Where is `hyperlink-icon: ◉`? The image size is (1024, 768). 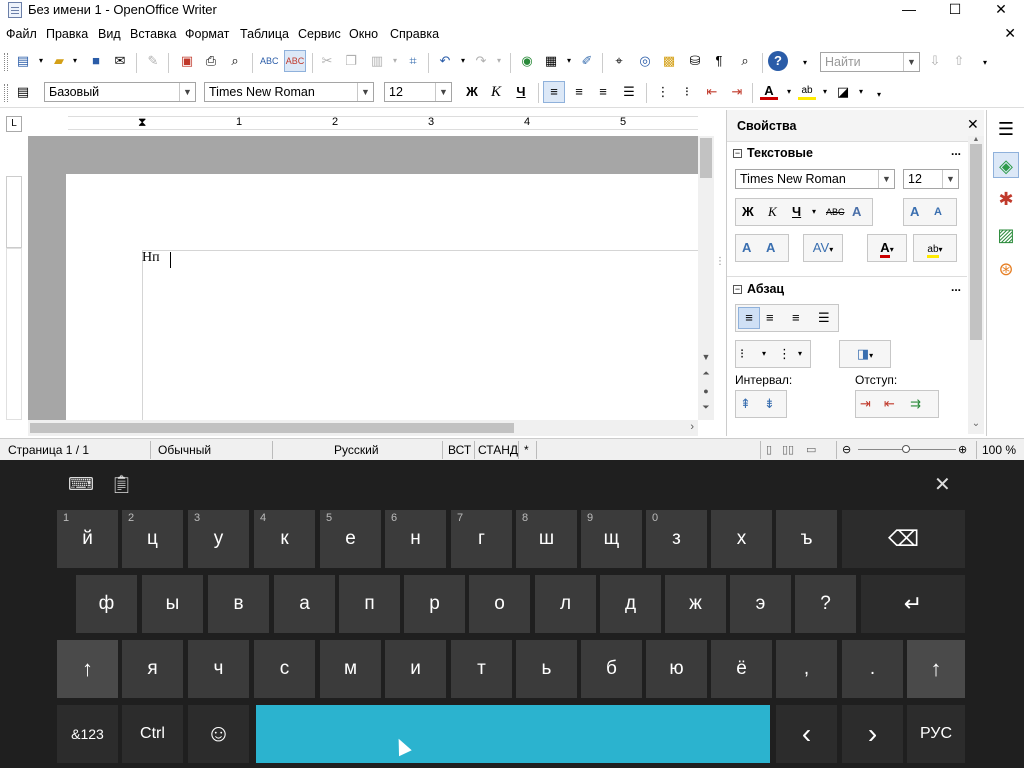 hyperlink-icon: ◉ is located at coordinates (527, 61).